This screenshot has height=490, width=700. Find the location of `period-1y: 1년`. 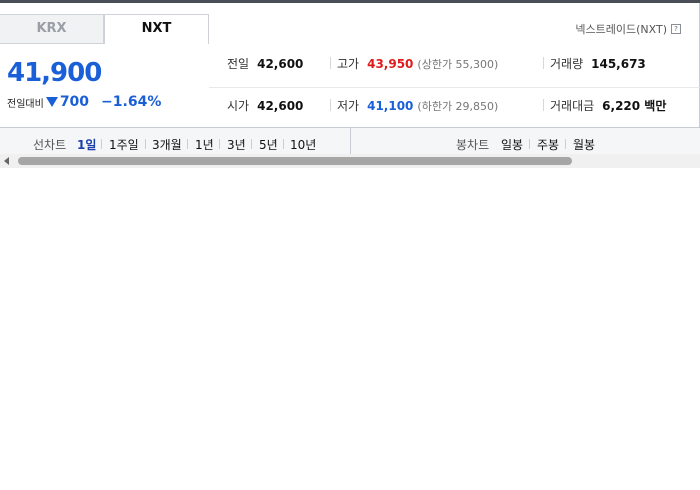

period-1y: 1년 is located at coordinates (204, 144).